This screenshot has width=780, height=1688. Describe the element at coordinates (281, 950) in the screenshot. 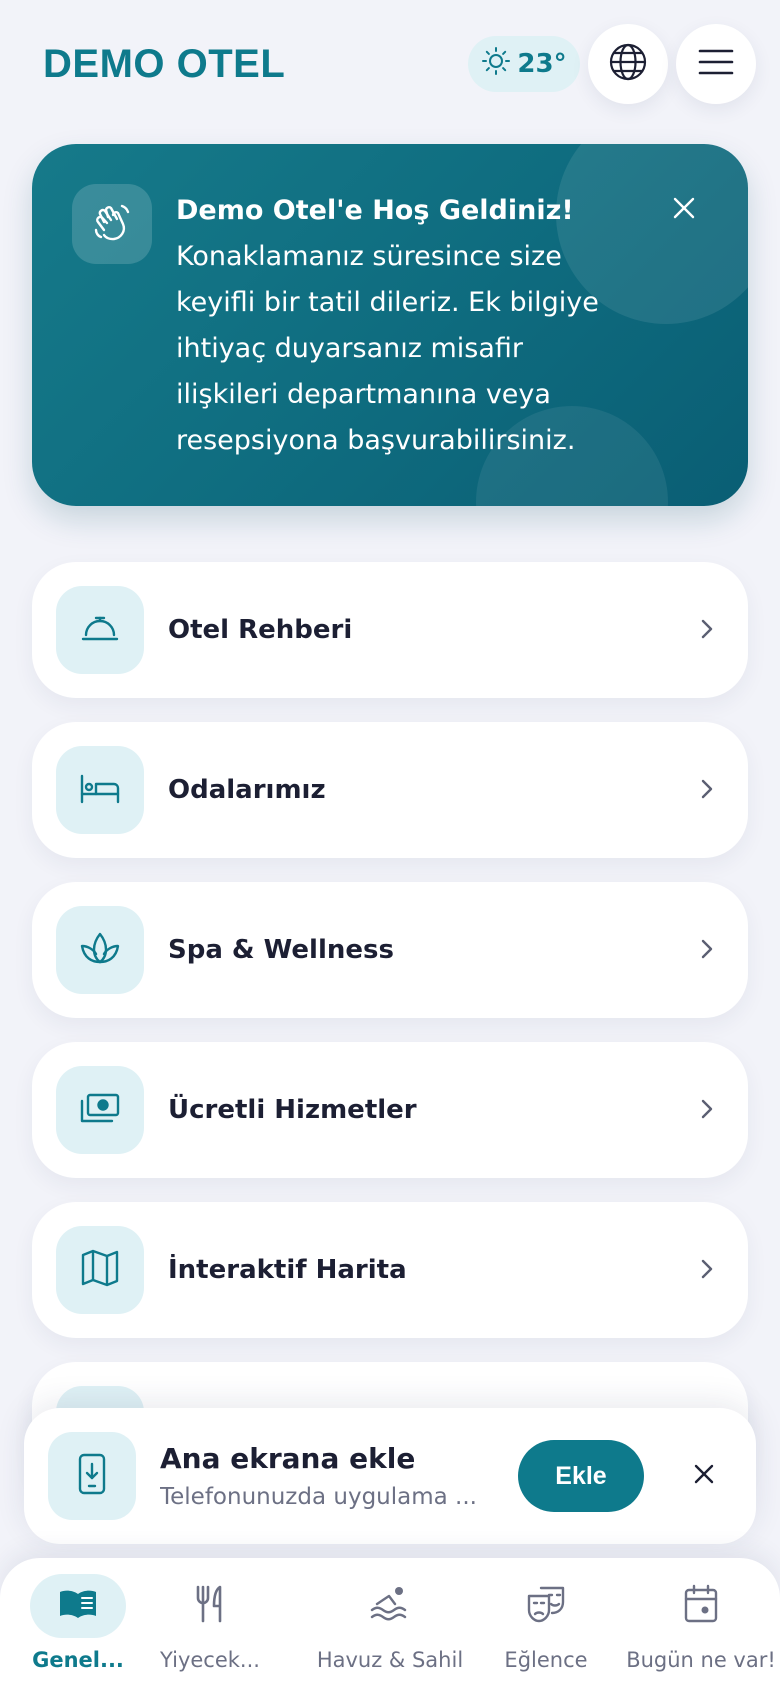

I see `menu-item-label: Spa & Wellness` at that location.